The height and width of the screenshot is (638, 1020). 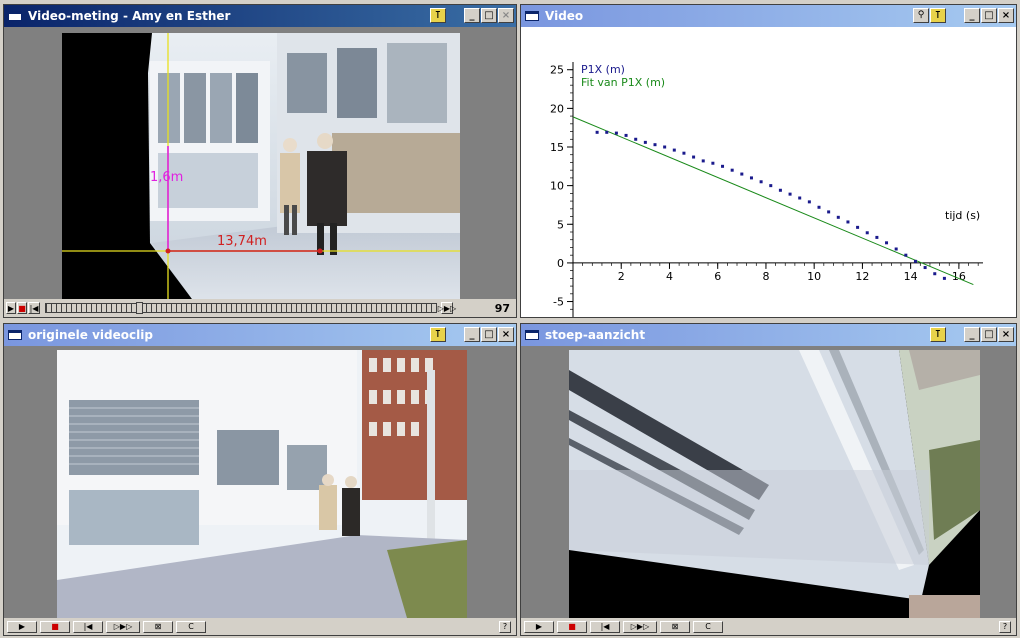 What do you see at coordinates (595, 335) in the screenshot?
I see `window-title: stoep-aanzicht` at bounding box center [595, 335].